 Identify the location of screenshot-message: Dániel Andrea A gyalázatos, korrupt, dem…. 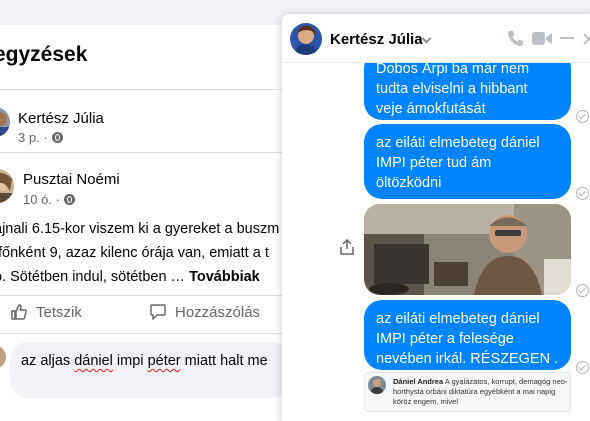
(467, 392).